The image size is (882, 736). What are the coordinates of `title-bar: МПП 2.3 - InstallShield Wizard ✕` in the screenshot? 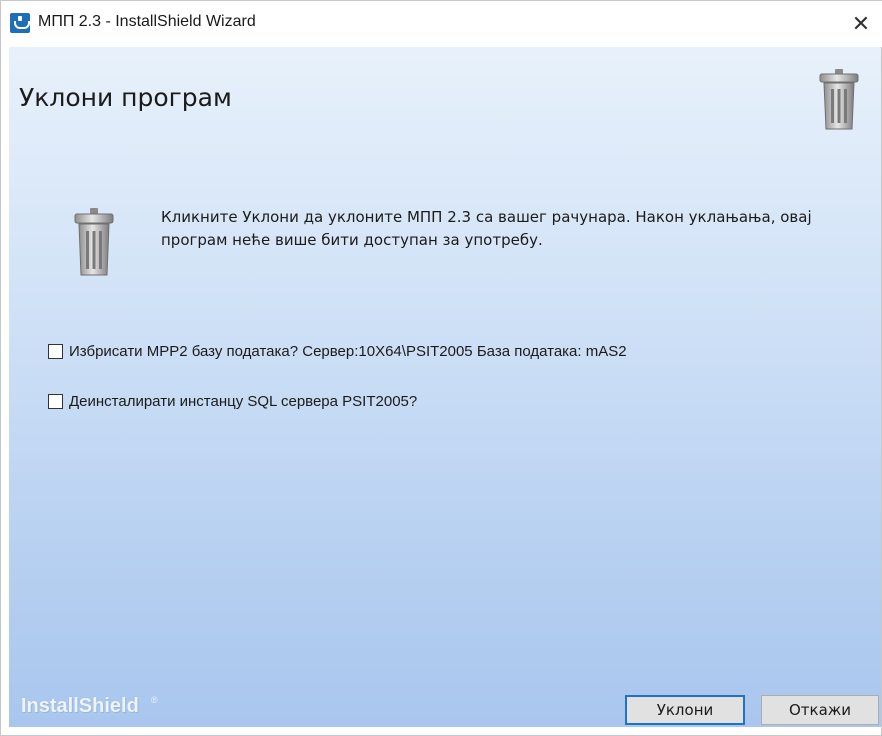 It's located at (441, 24).